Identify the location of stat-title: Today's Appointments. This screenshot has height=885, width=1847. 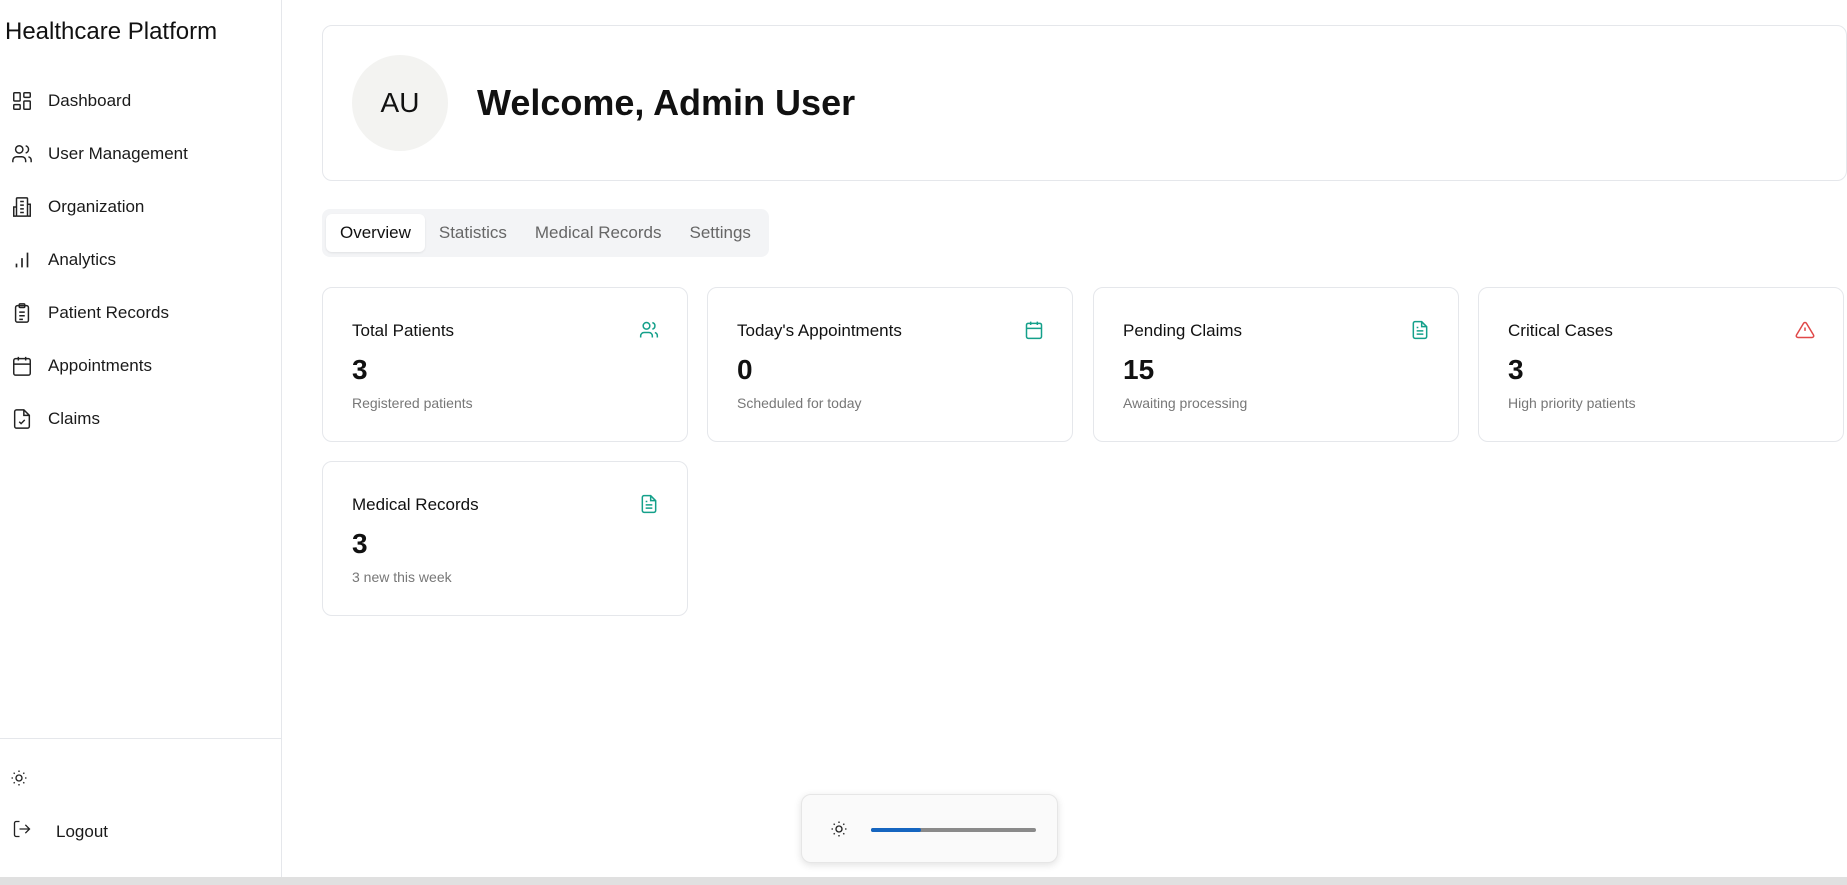
(819, 330).